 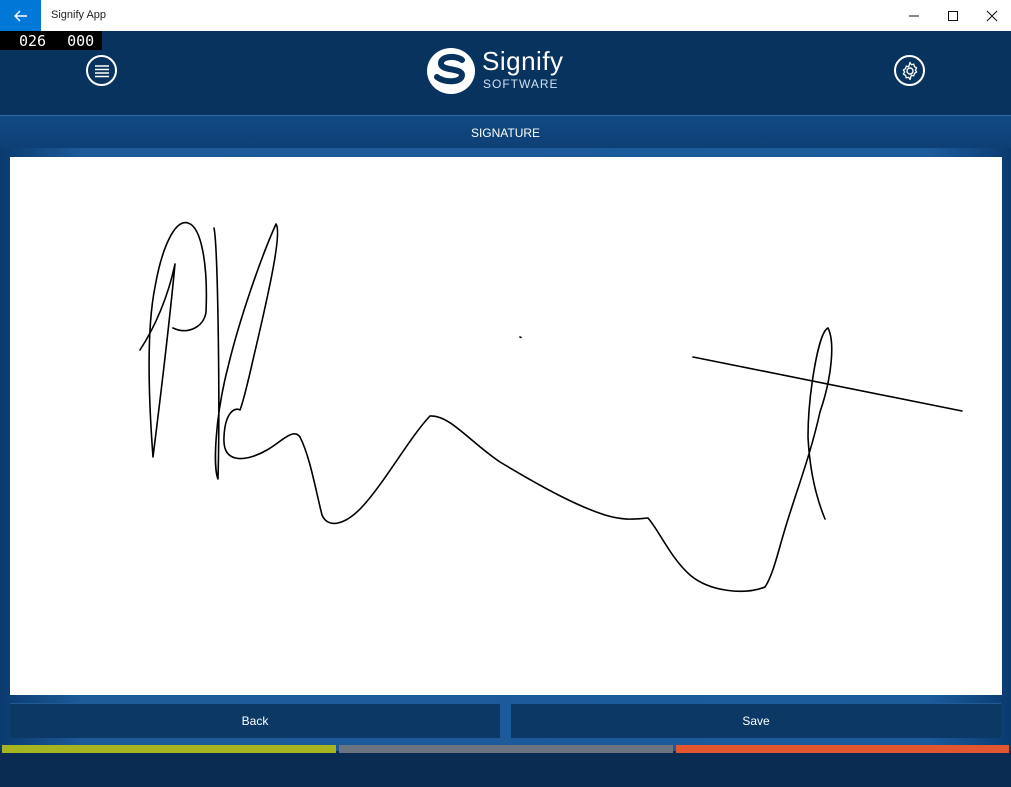 I want to click on counter-right: 000, so click(x=81, y=40).